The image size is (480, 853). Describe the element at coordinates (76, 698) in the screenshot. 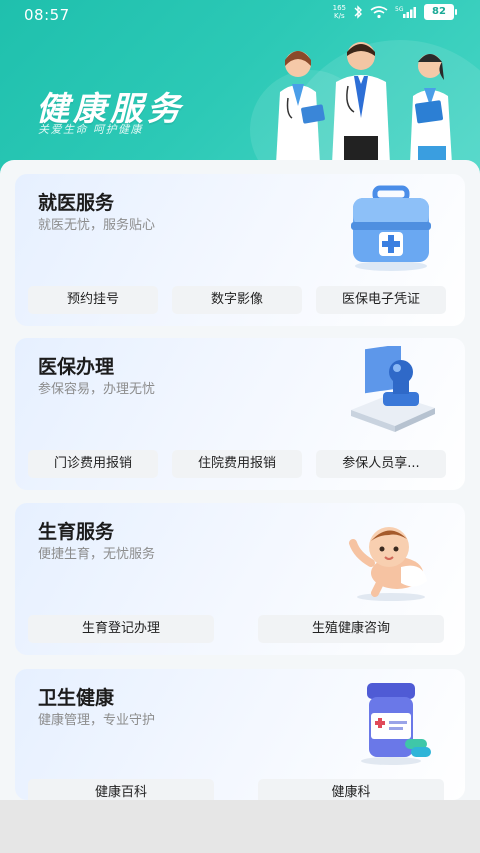

I see `section-title: 卫生健康` at that location.